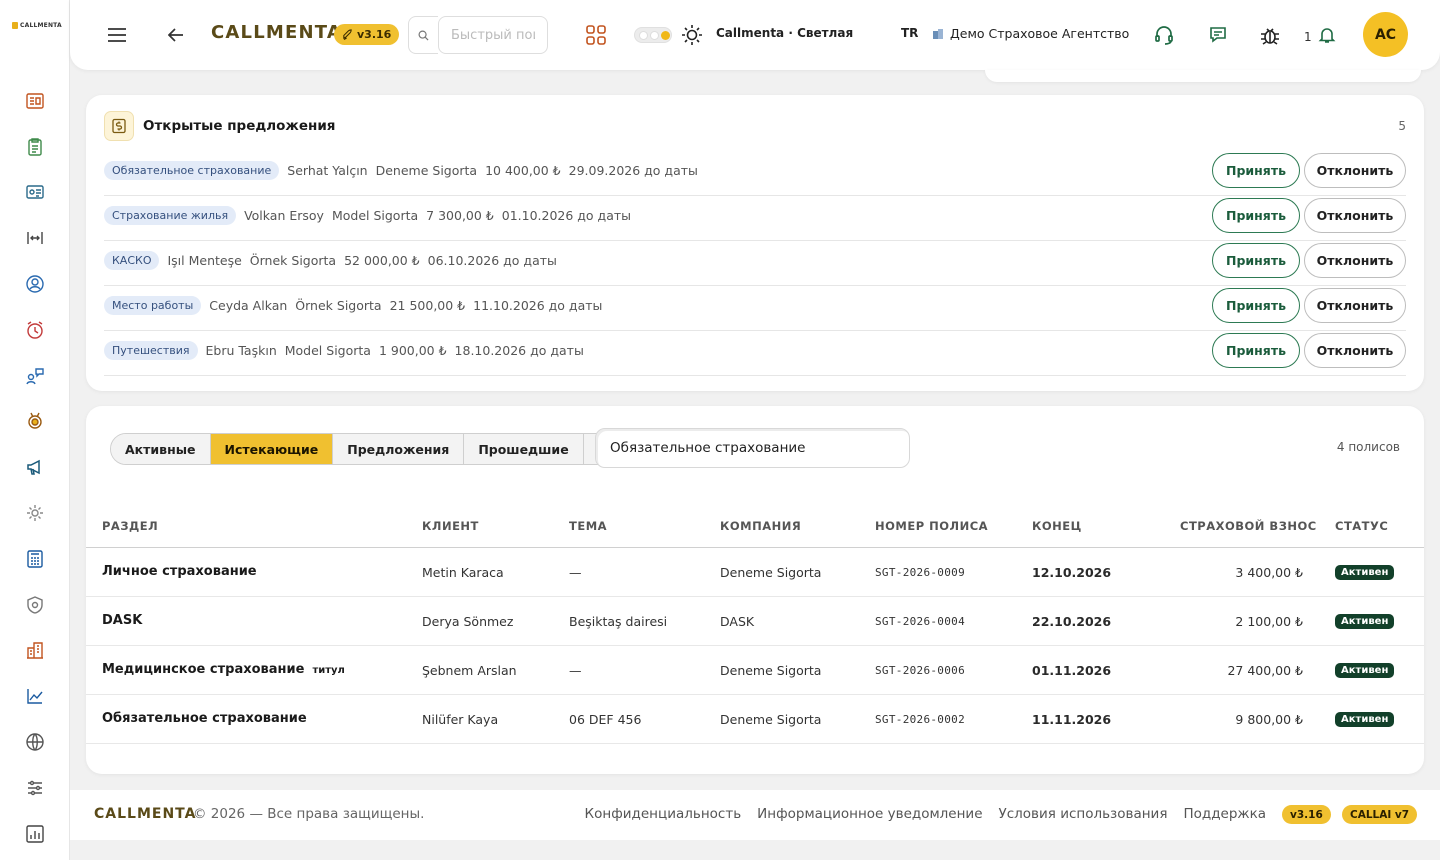 Image resolution: width=1440 pixels, height=860 pixels. I want to click on sidebar-item-reports, so click(35, 834).